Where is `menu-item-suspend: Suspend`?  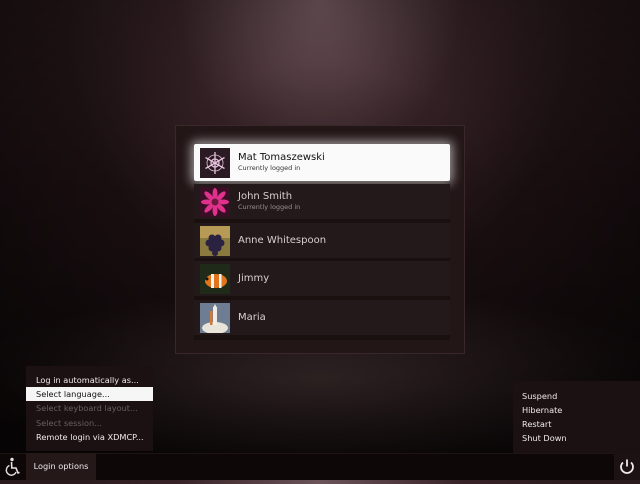
menu-item-suspend: Suspend is located at coordinates (539, 396).